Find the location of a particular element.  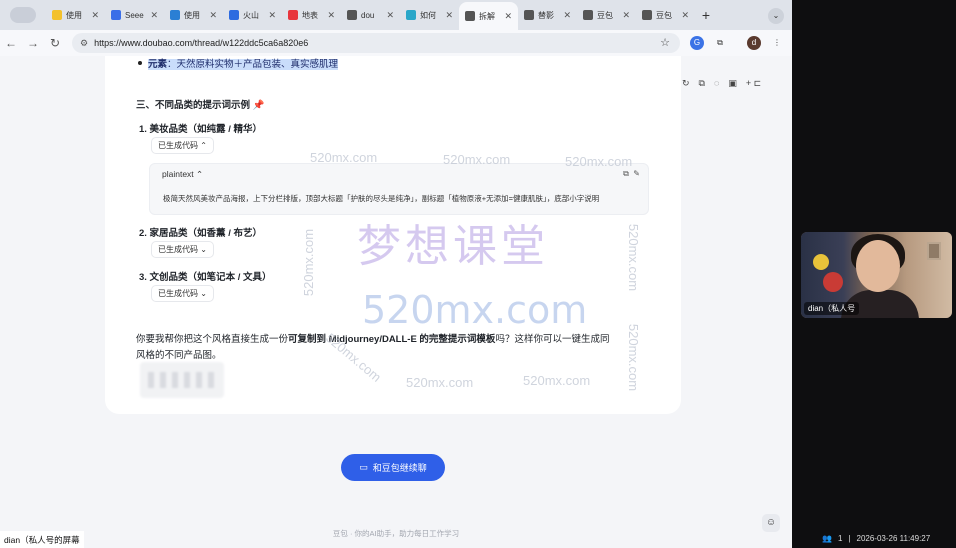

tab-overview-button is located at coordinates (23, 15).